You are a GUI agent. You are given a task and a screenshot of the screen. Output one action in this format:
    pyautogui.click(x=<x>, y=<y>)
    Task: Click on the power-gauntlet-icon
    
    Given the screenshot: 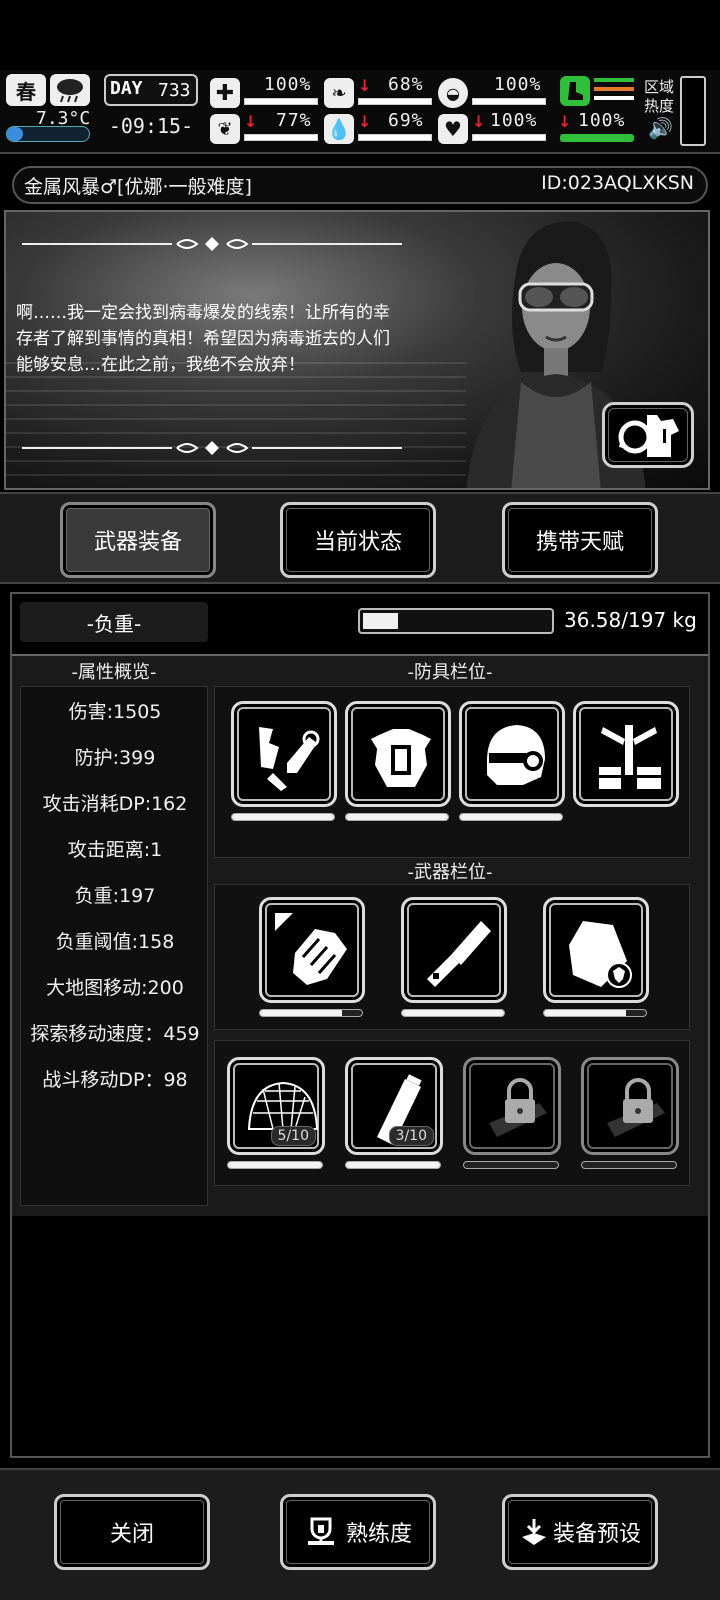 What is the action you would take?
    pyautogui.click(x=311, y=949)
    